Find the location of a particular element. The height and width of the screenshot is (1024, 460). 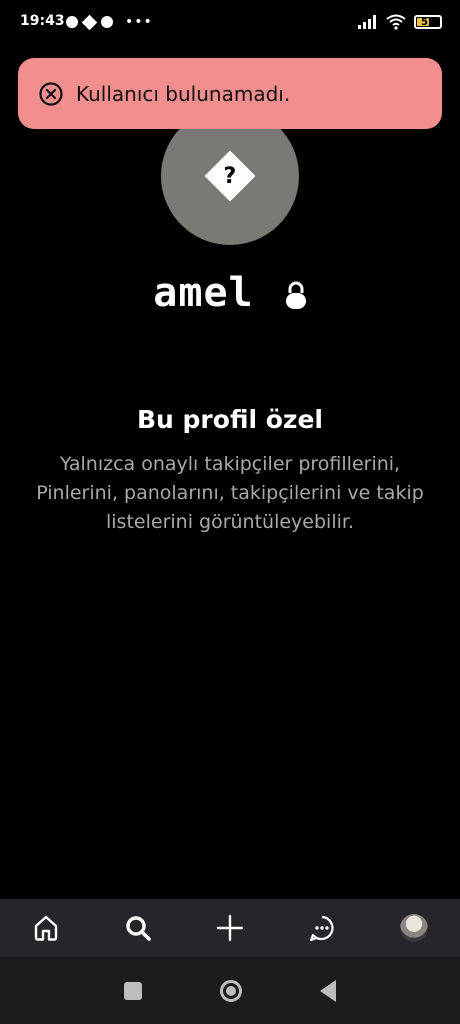

battery-icon: 52 is located at coordinates (428, 22).